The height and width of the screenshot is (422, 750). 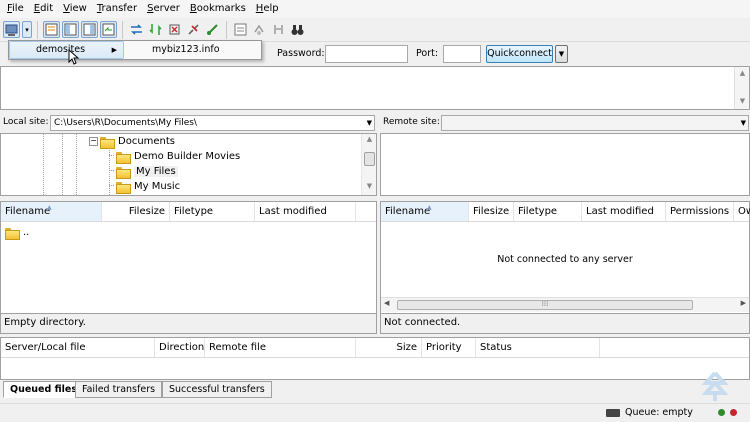 I want to click on message-log: ▲ ▼, so click(x=375, y=88).